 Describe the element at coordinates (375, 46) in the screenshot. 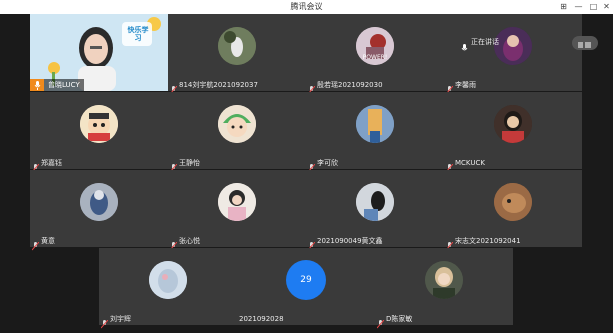

I see `avatar: POWER!` at that location.